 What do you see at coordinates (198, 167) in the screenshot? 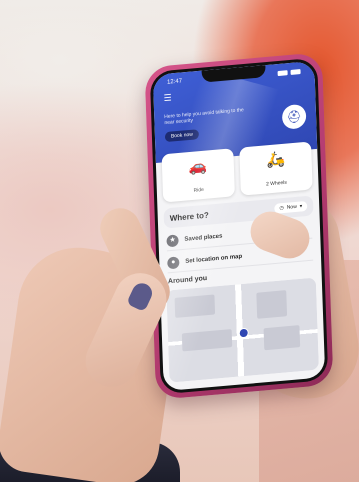
I see `car-icon: 🚗` at bounding box center [198, 167].